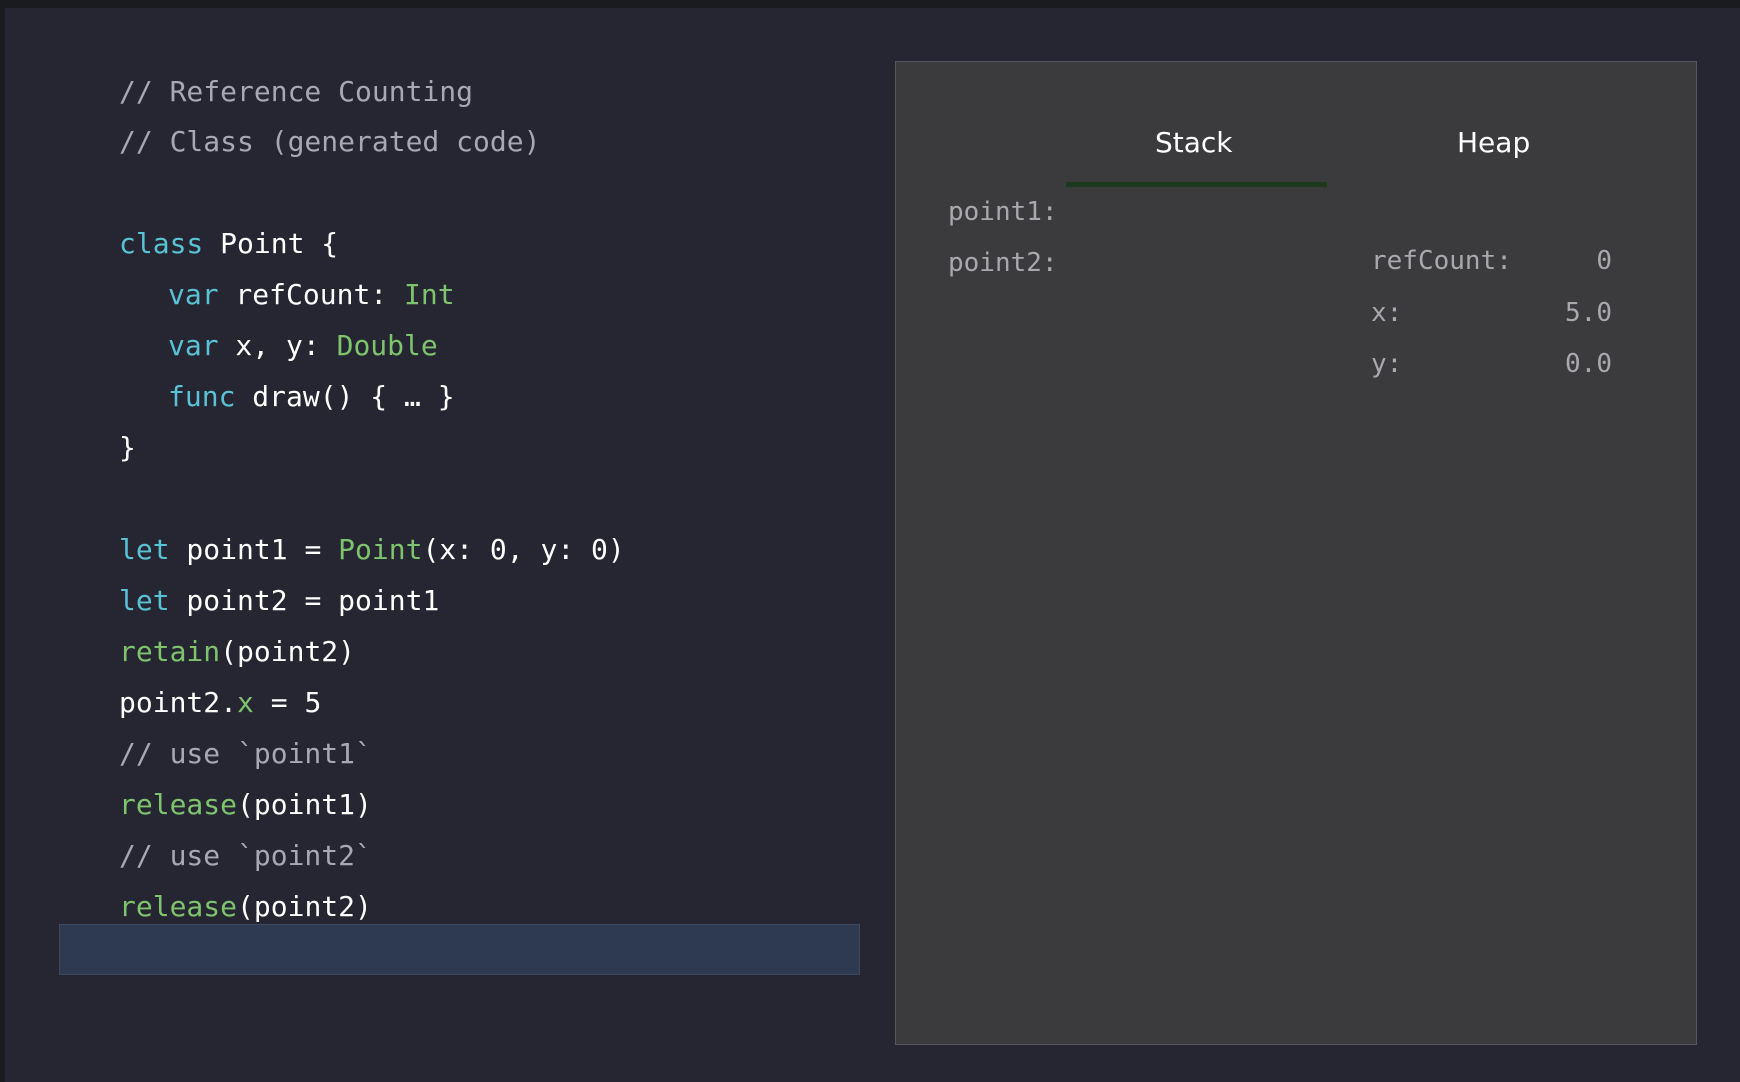 The height and width of the screenshot is (1082, 1740). I want to click on assign-target: point2., so click(178, 702).